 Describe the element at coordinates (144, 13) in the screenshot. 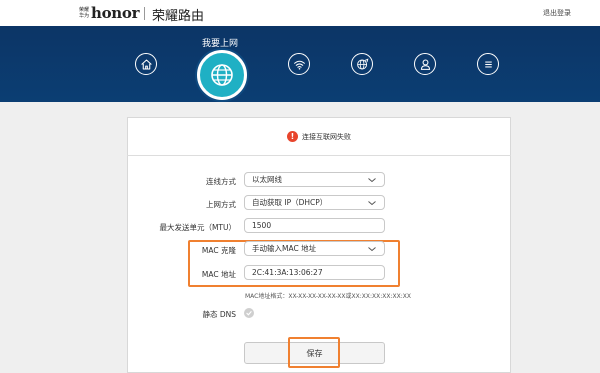

I see `logo-divider` at that location.